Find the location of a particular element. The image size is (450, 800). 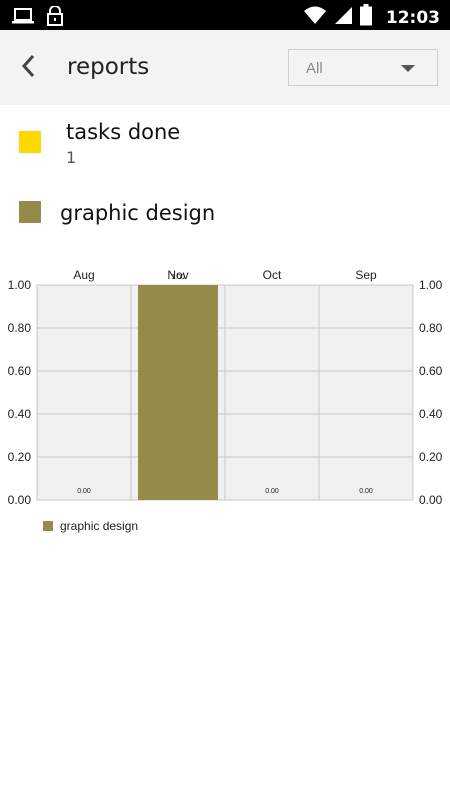

back-button is located at coordinates (28, 68).